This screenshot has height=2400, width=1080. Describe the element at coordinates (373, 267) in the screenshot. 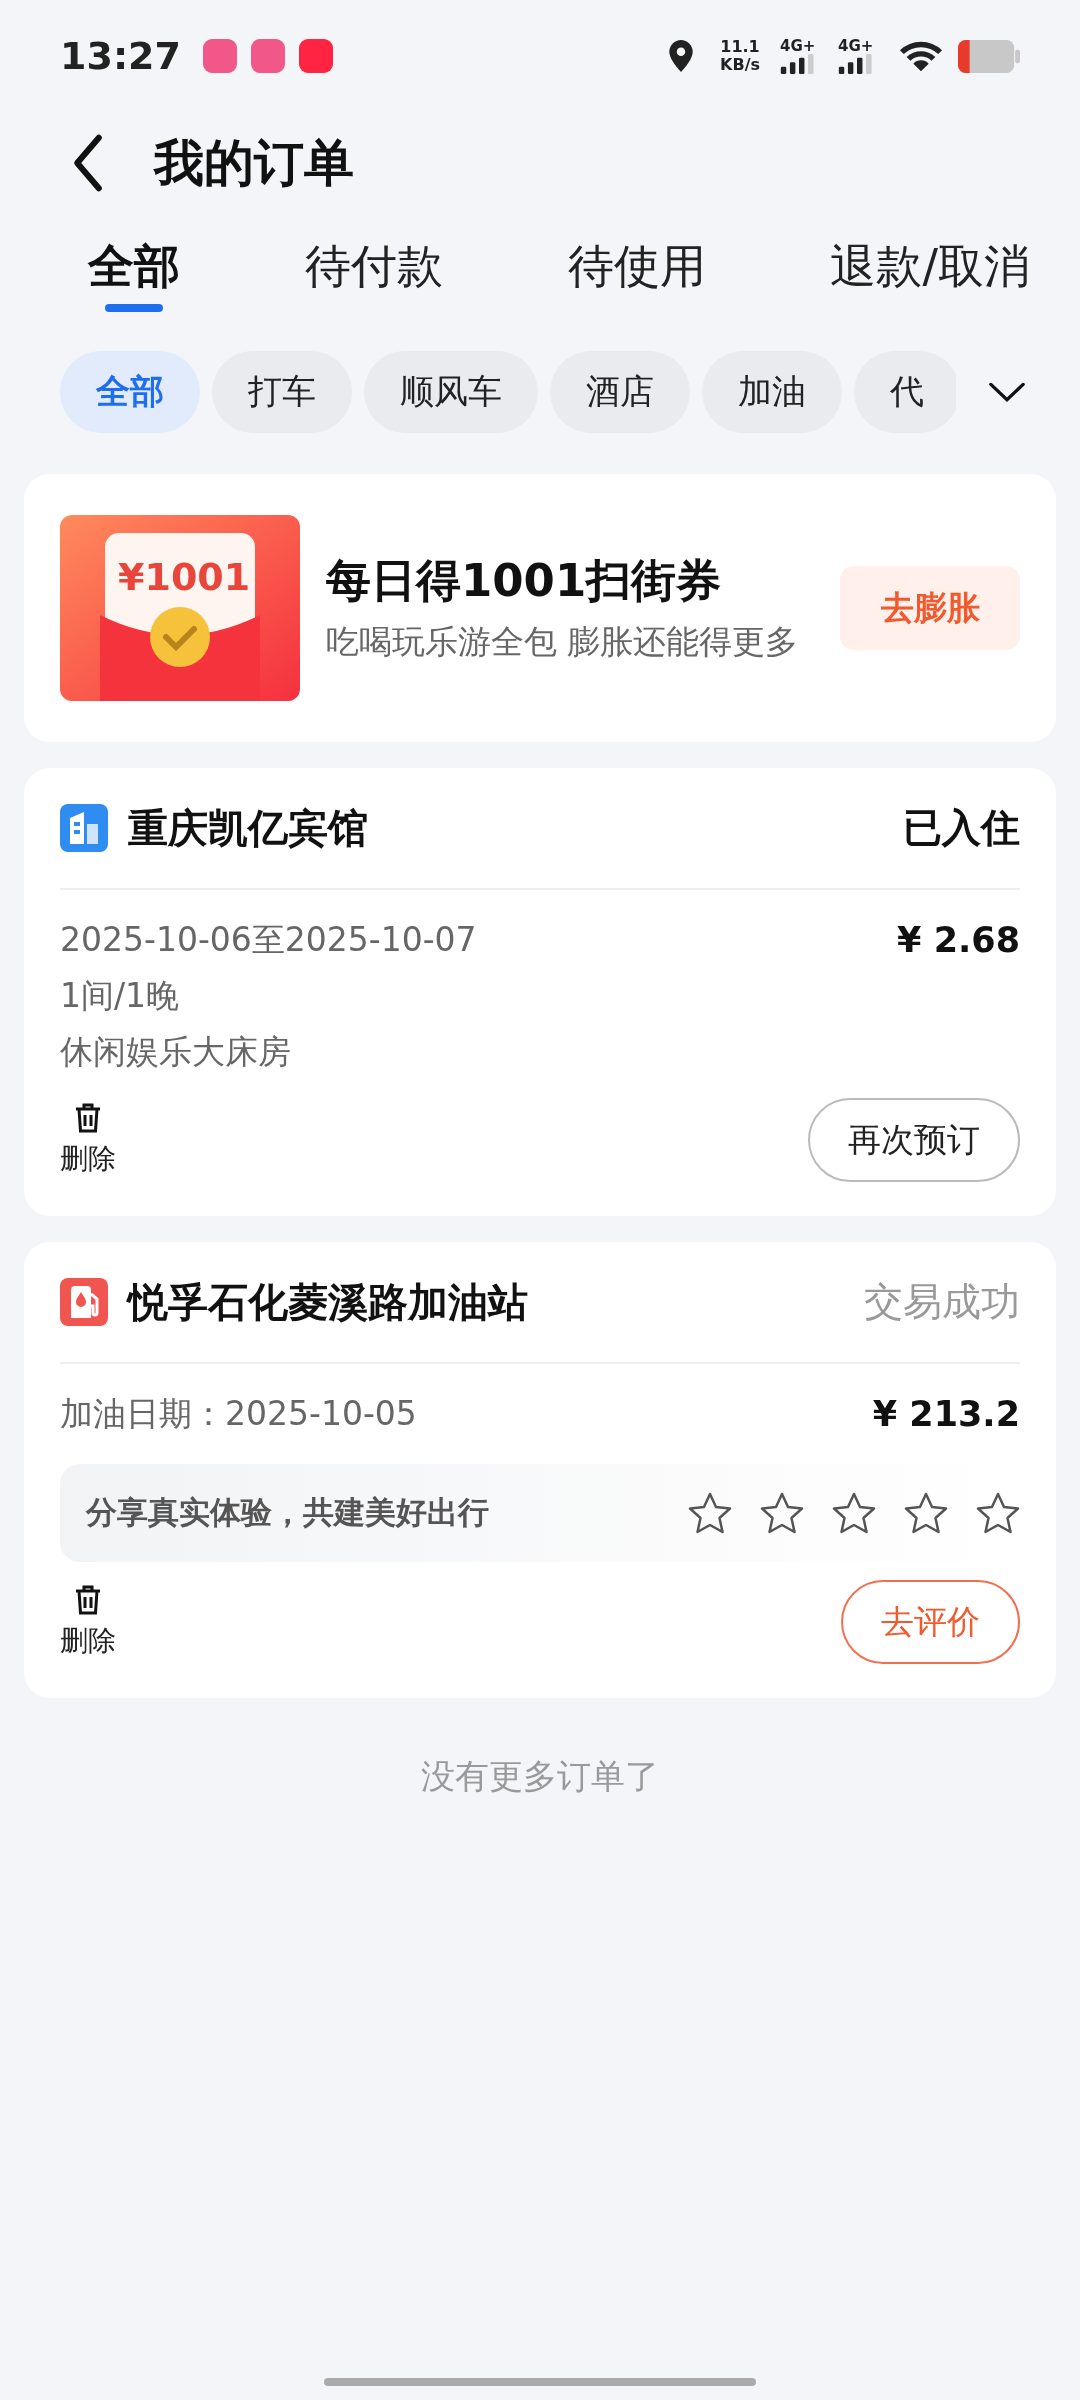

I see `order-tab: 待付款` at that location.